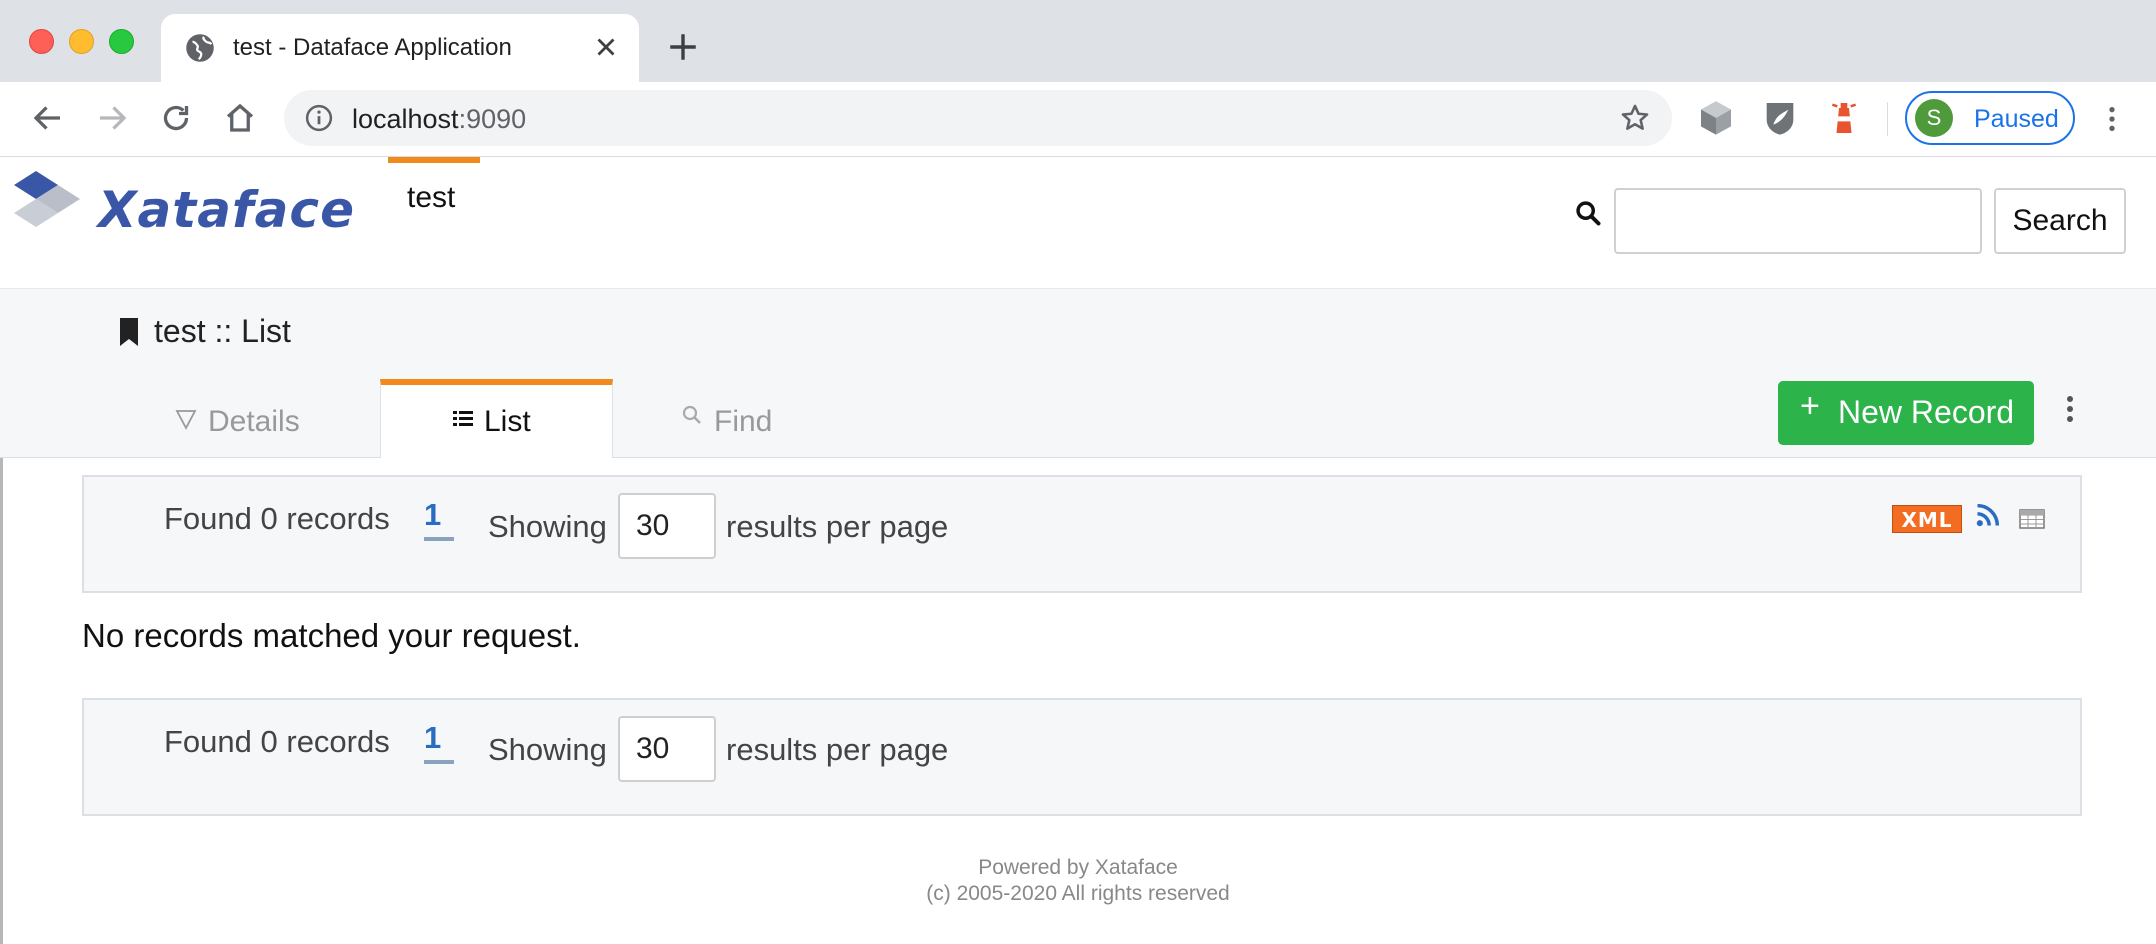 This screenshot has height=944, width=2156. I want to click on app-header: Xataface test Search, so click(1078, 223).